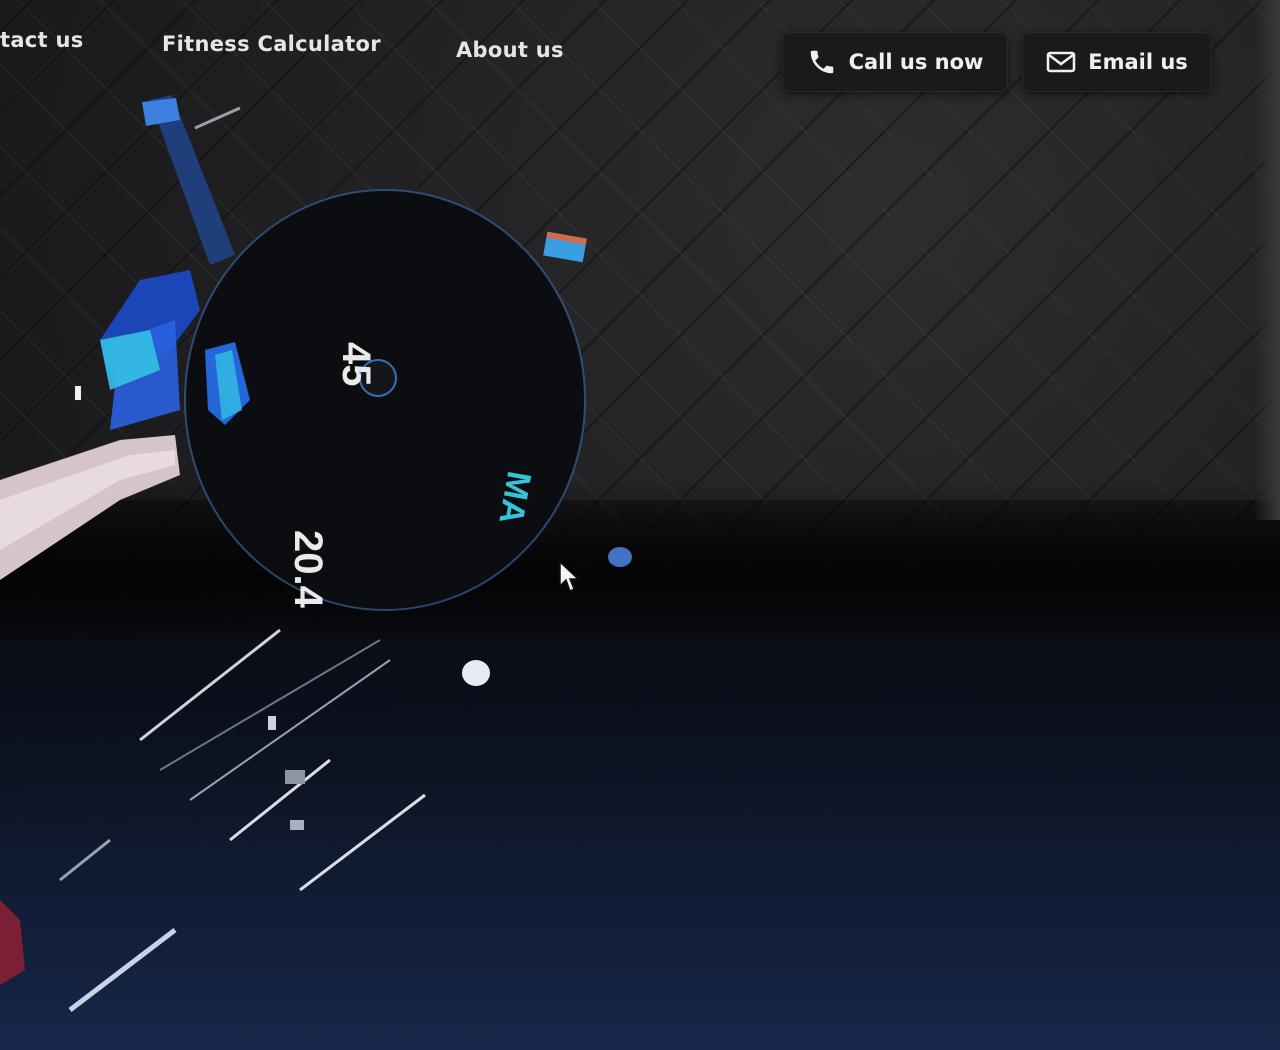  Describe the element at coordinates (12, 942) in the screenshot. I see `red-object` at that location.